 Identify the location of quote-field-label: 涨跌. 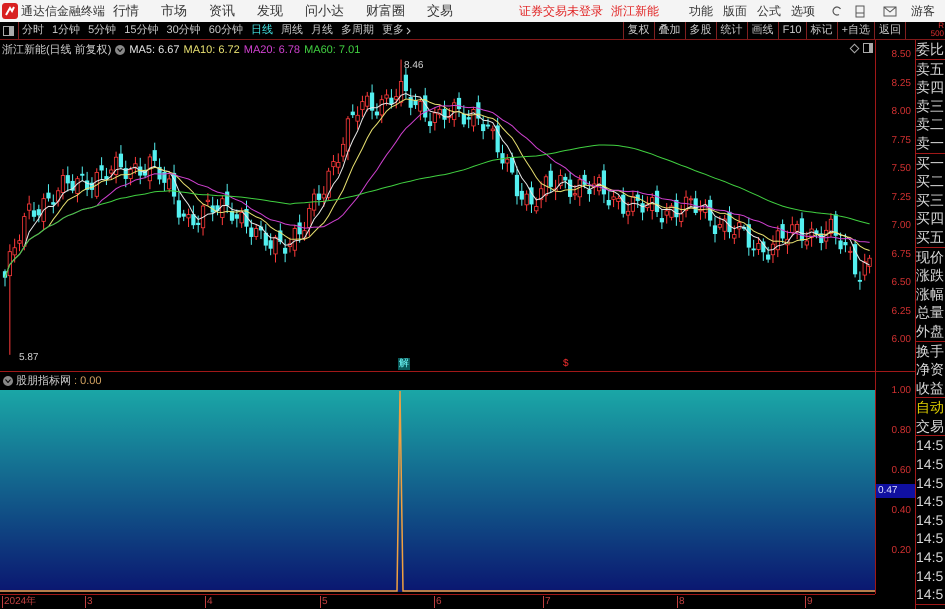
(930, 275).